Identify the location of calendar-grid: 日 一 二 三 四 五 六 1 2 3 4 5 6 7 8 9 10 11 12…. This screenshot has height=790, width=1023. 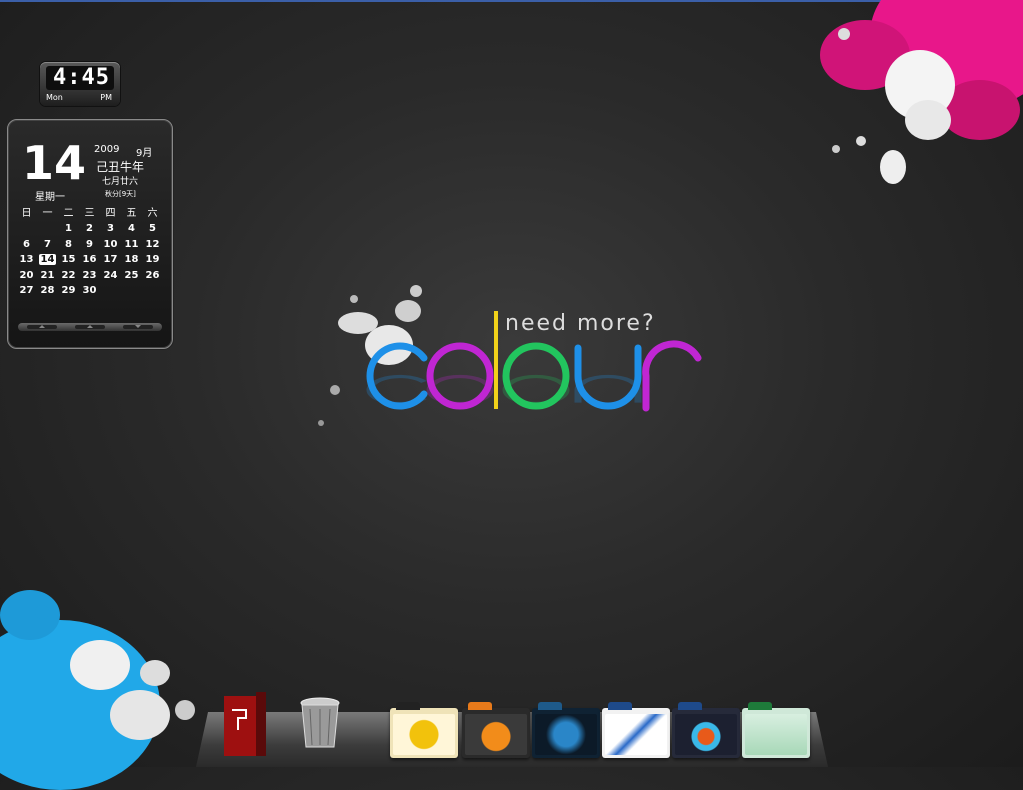
(91, 252).